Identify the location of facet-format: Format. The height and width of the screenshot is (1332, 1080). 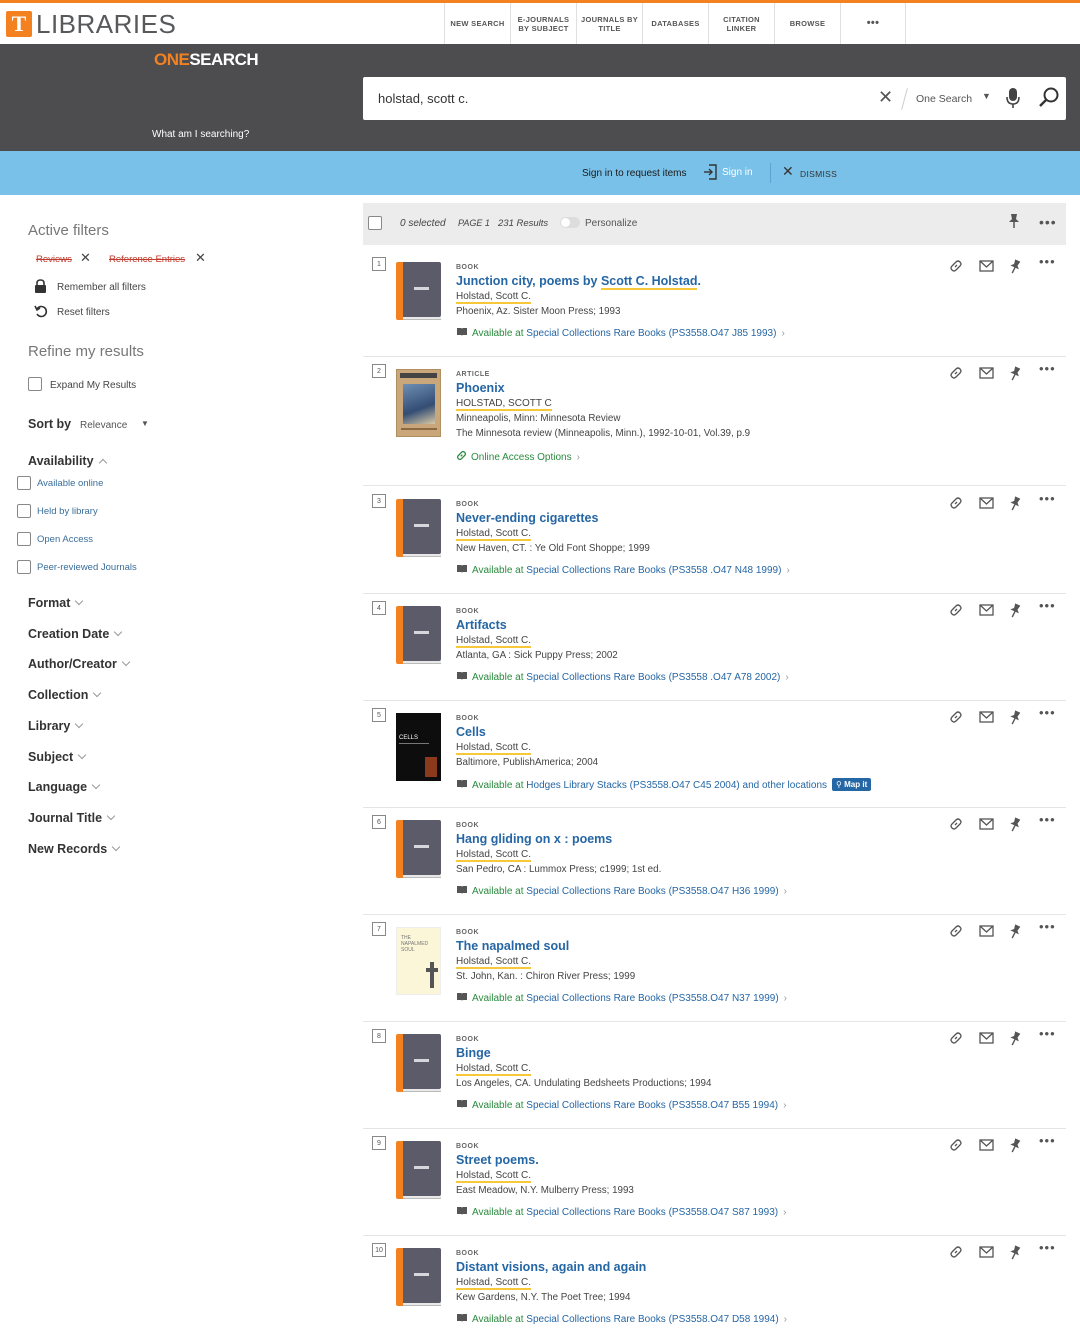
(56, 603).